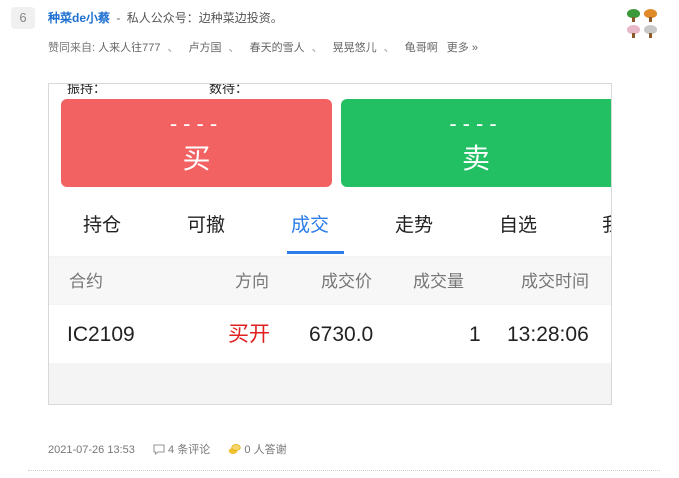  Describe the element at coordinates (555, 281) in the screenshot. I see `column-header: 成交时间` at that location.